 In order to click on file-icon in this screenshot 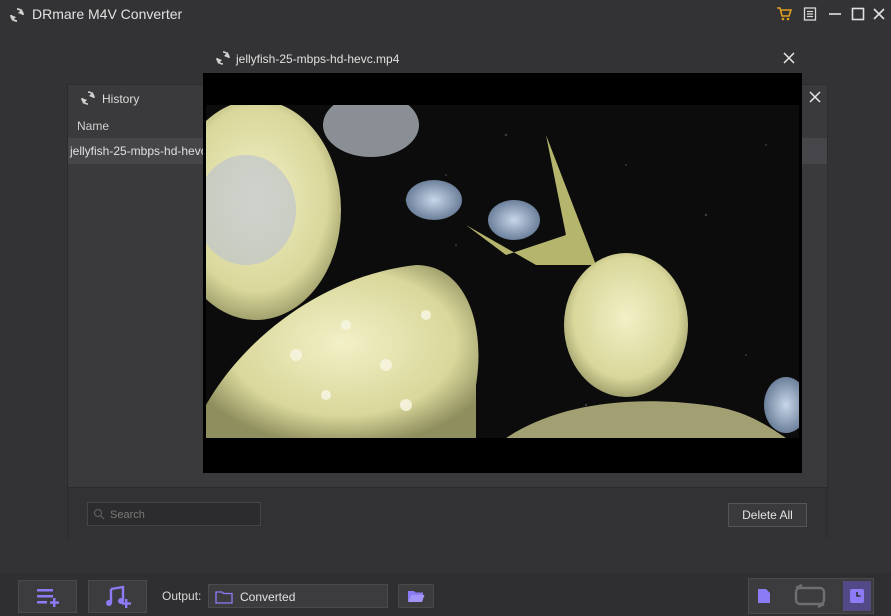, I will do `click(764, 596)`.